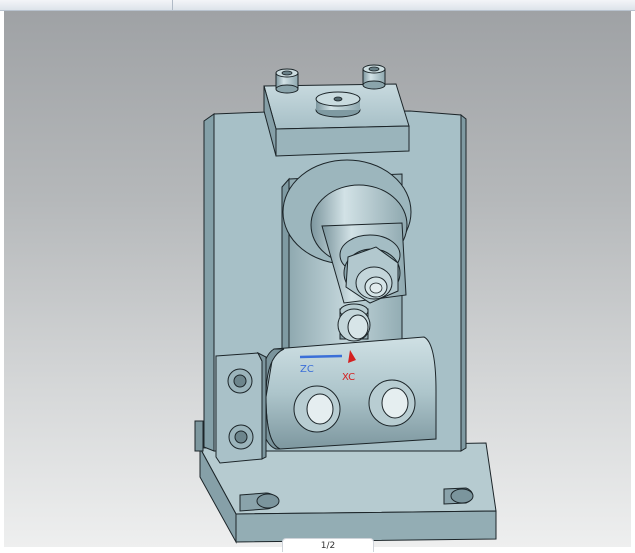 The height and width of the screenshot is (553, 635). I want to click on toolbar-divider, so click(172, 5).